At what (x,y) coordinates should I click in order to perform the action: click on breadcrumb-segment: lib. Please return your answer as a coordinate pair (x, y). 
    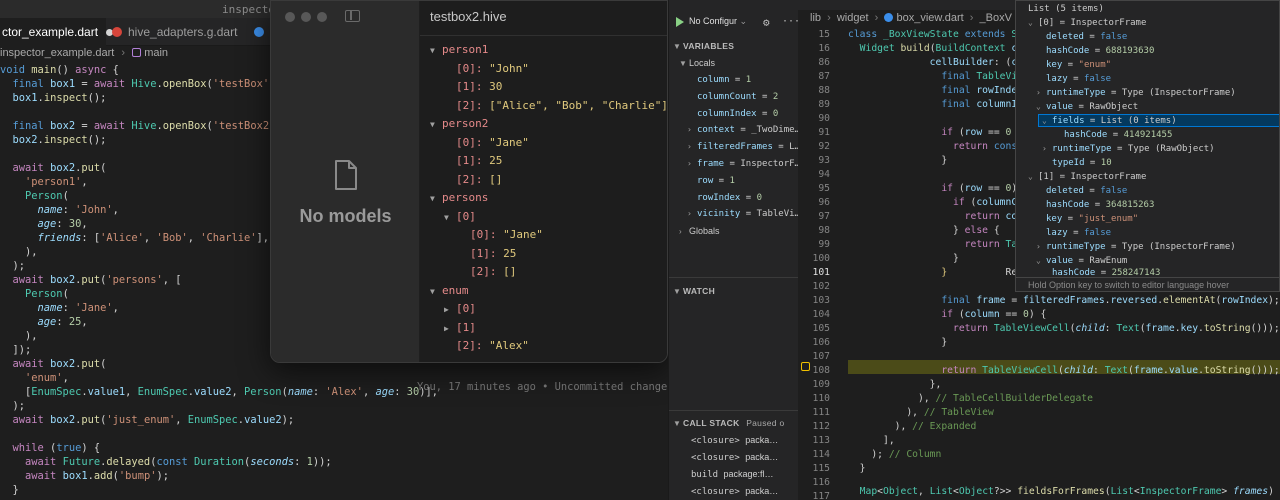
    Looking at the image, I should click on (815, 18).